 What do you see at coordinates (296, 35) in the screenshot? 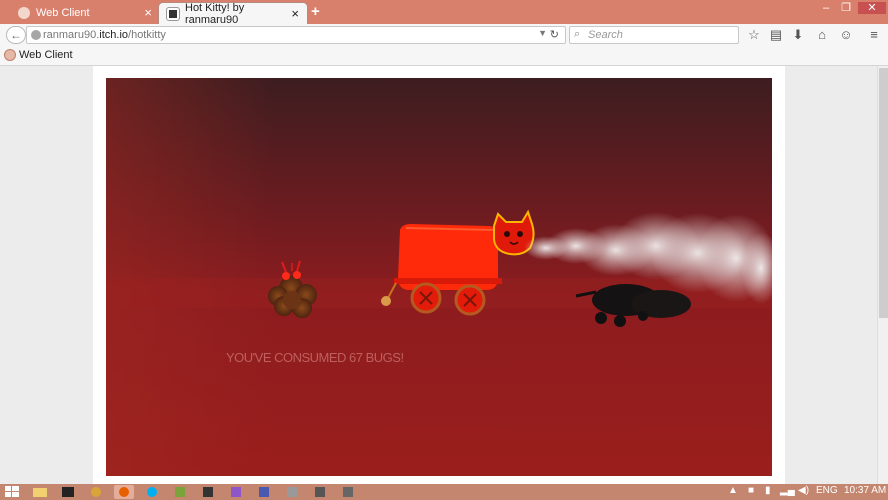
I see `address-bar: ranmaru90.itch.io/hotkitty ▼ ↻` at bounding box center [296, 35].